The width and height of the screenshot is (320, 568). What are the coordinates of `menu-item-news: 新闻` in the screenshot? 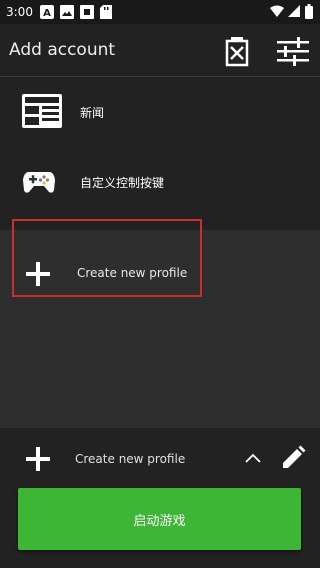 It's located at (160, 113).